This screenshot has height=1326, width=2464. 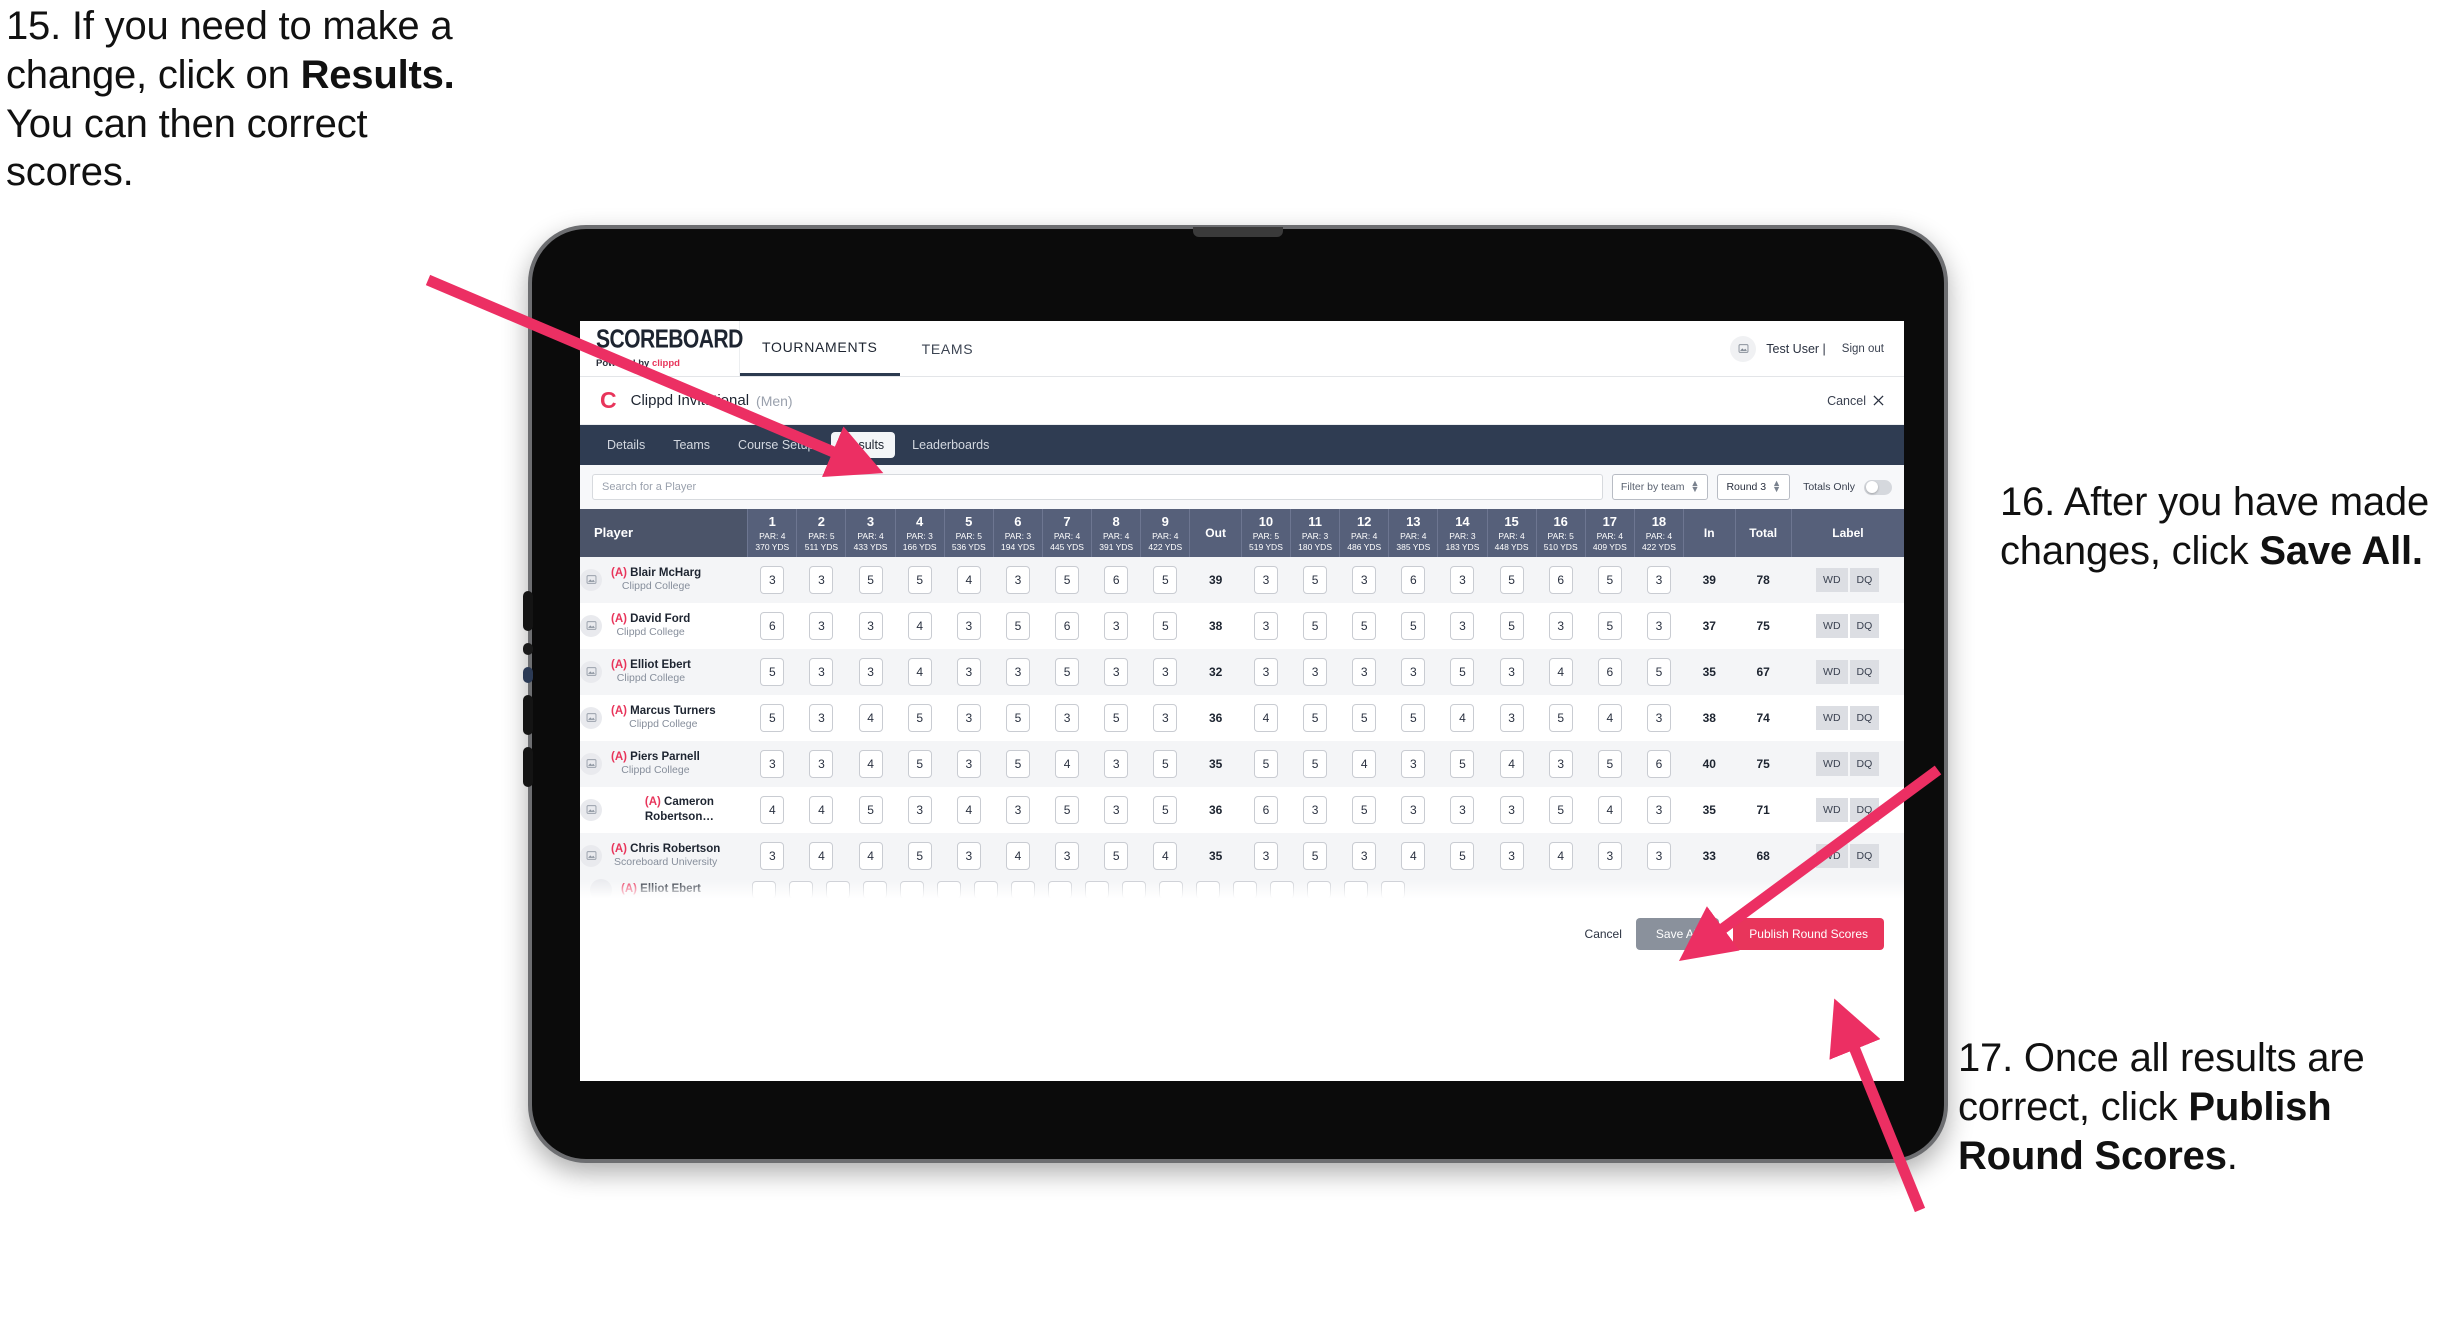 What do you see at coordinates (820, 348) in the screenshot?
I see `nav-tab-tournaments: TOURNAMENTS` at bounding box center [820, 348].